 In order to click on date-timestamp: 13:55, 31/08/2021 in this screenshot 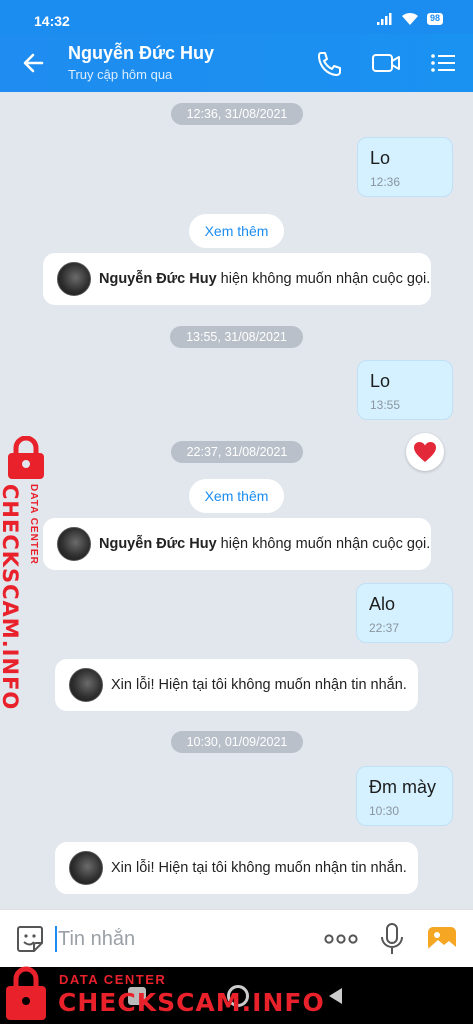, I will do `click(236, 337)`.